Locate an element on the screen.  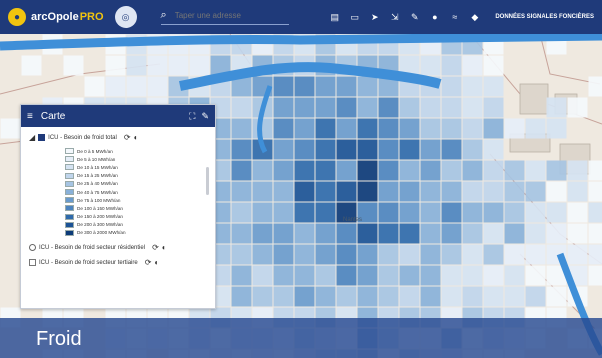
panel-scrollbar is located at coordinates (207, 181).